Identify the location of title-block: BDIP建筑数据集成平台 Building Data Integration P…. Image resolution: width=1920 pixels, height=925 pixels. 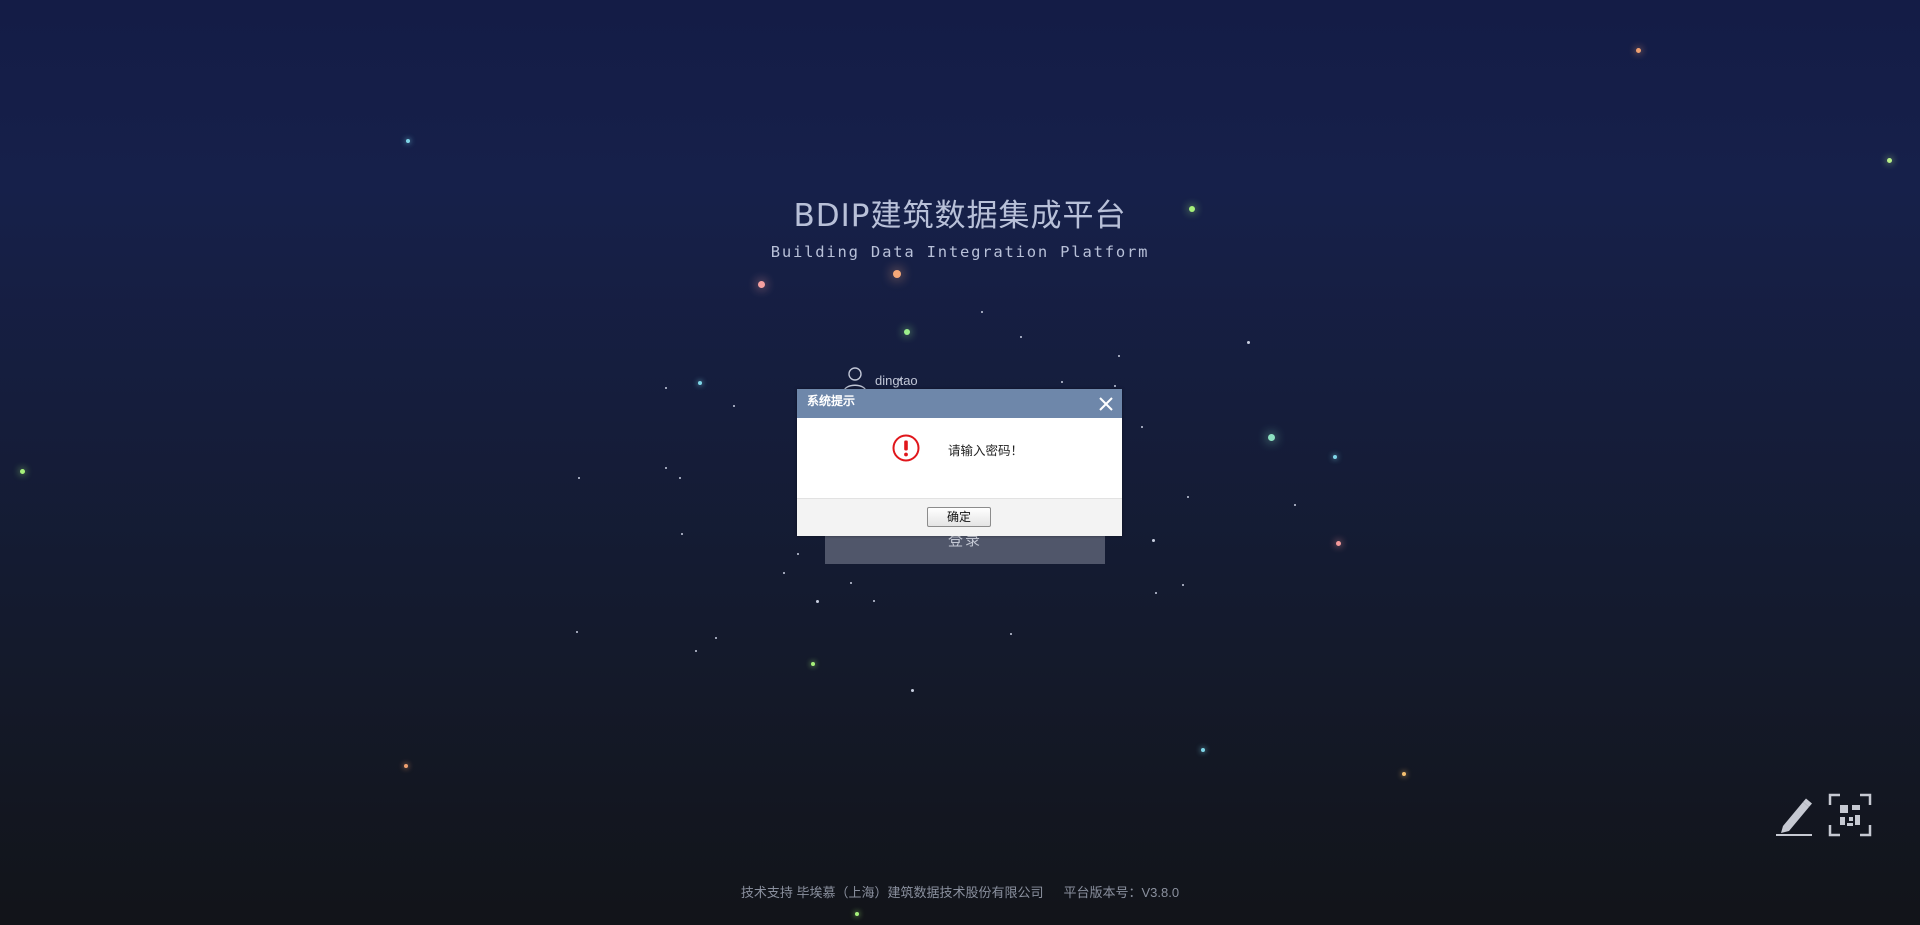
(960, 225).